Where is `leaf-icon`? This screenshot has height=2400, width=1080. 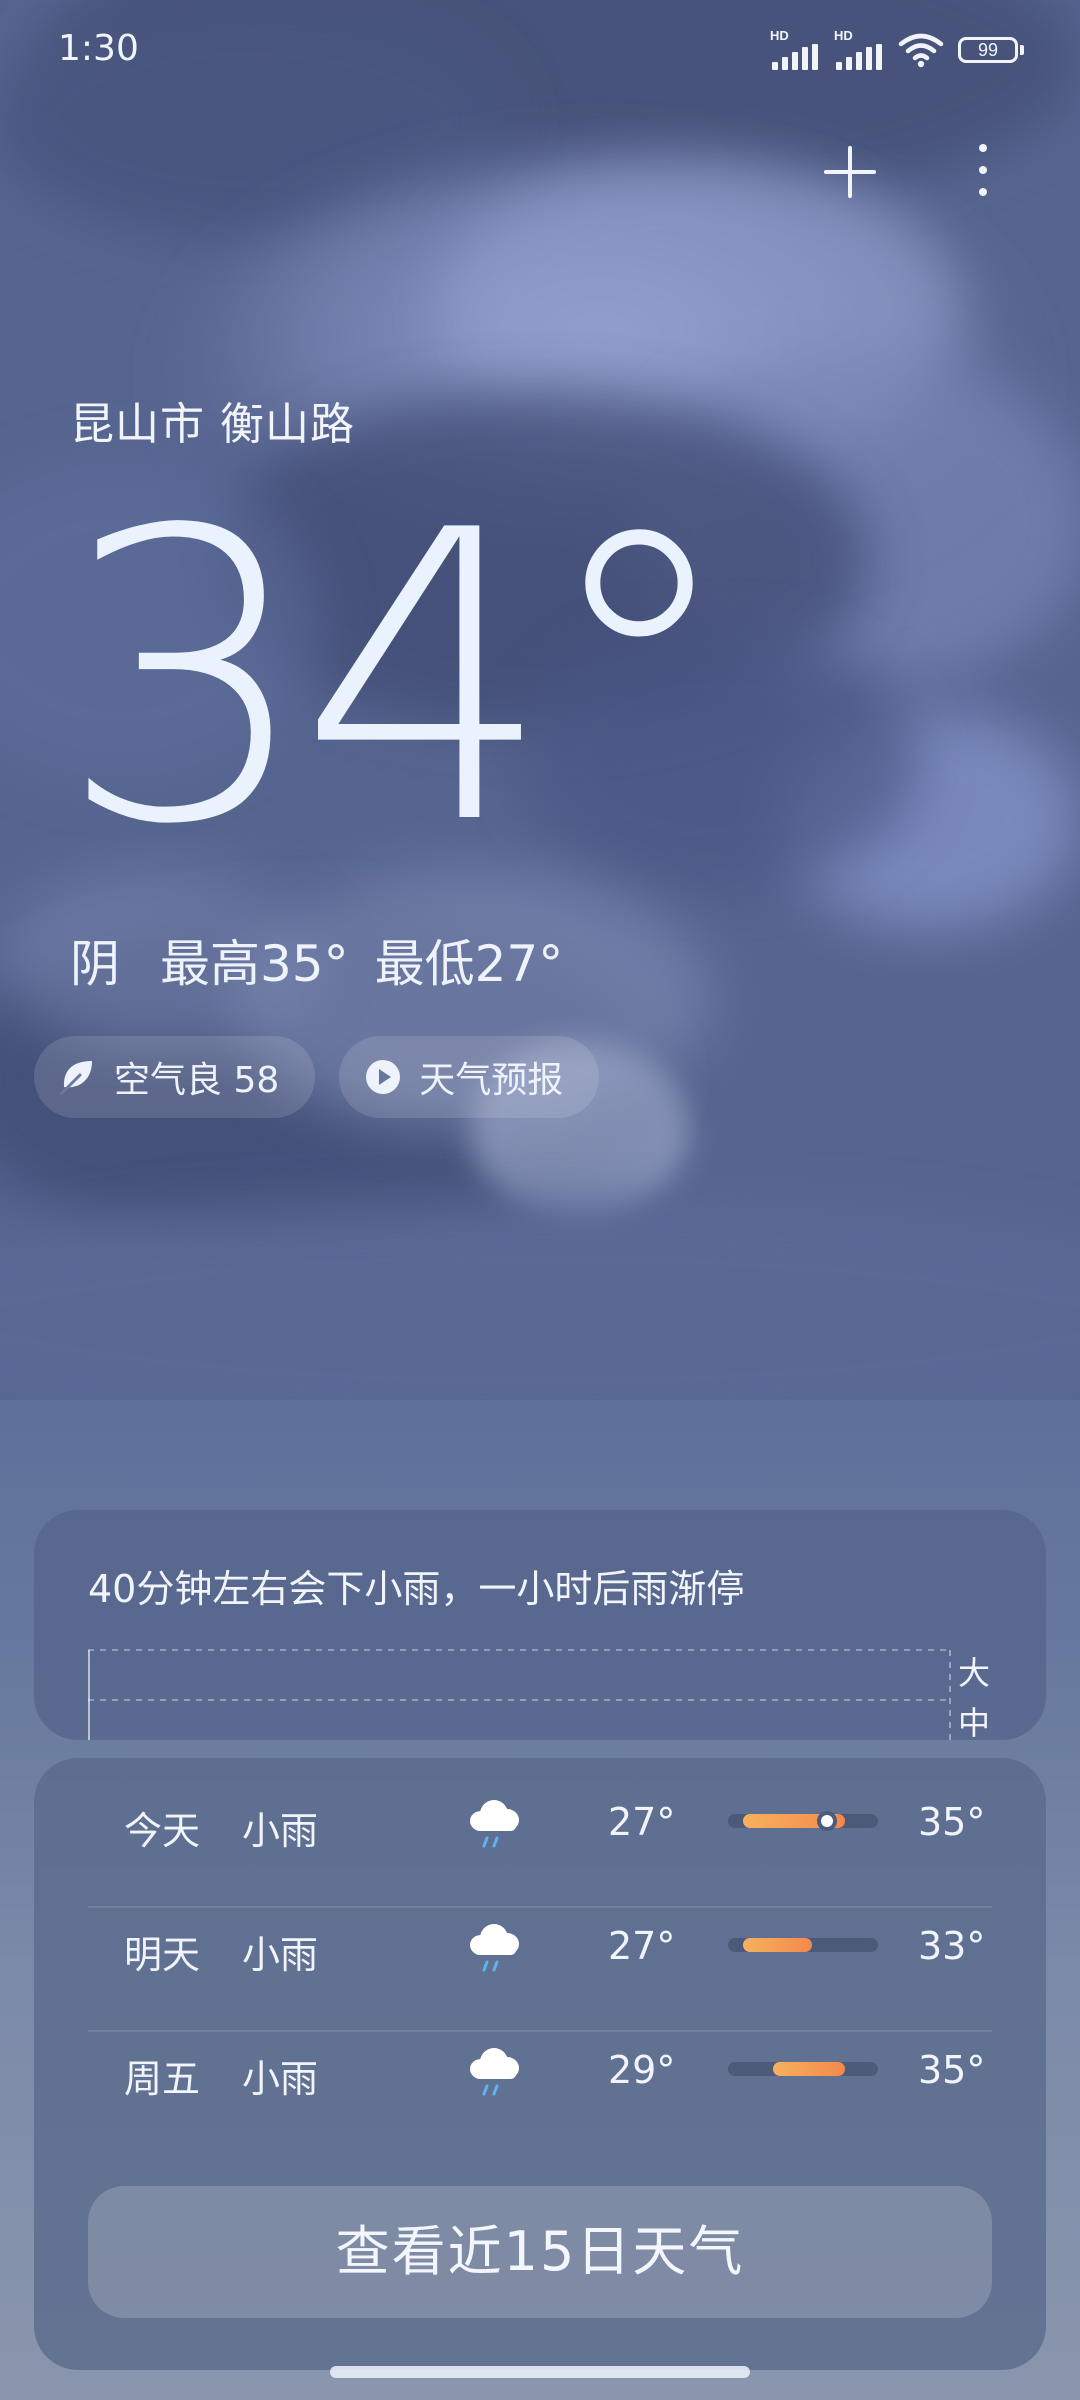 leaf-icon is located at coordinates (76, 1078).